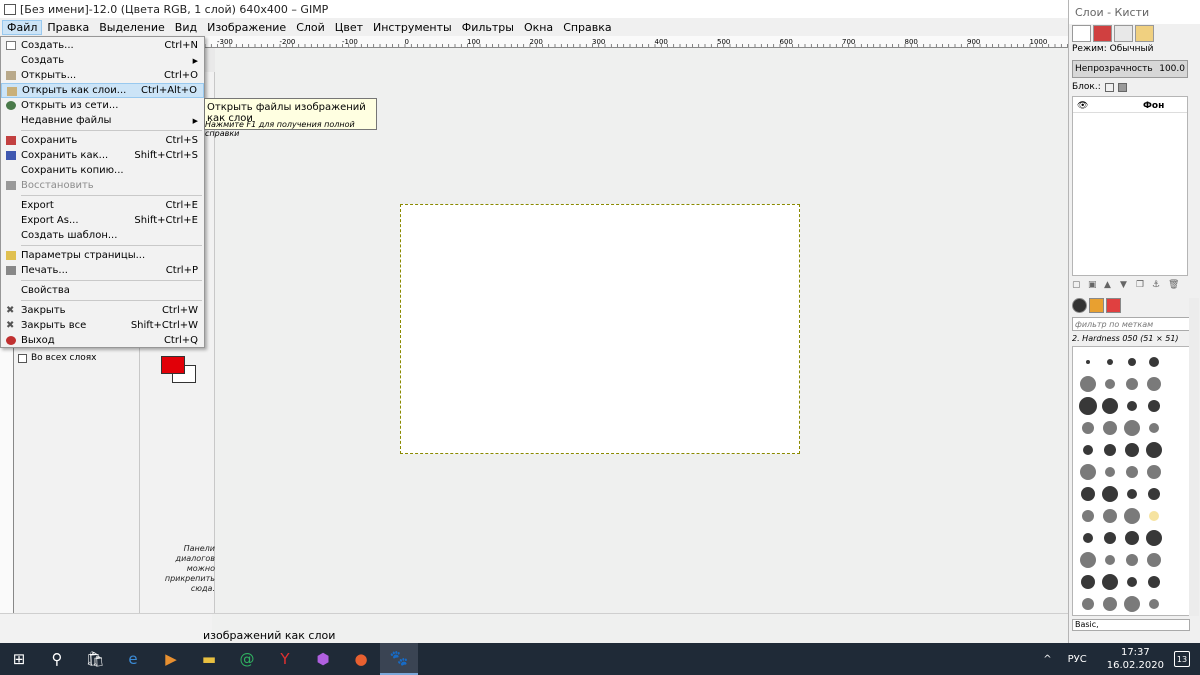  What do you see at coordinates (57, 659) in the screenshot?
I see `search-icon: ⚲` at bounding box center [57, 659].